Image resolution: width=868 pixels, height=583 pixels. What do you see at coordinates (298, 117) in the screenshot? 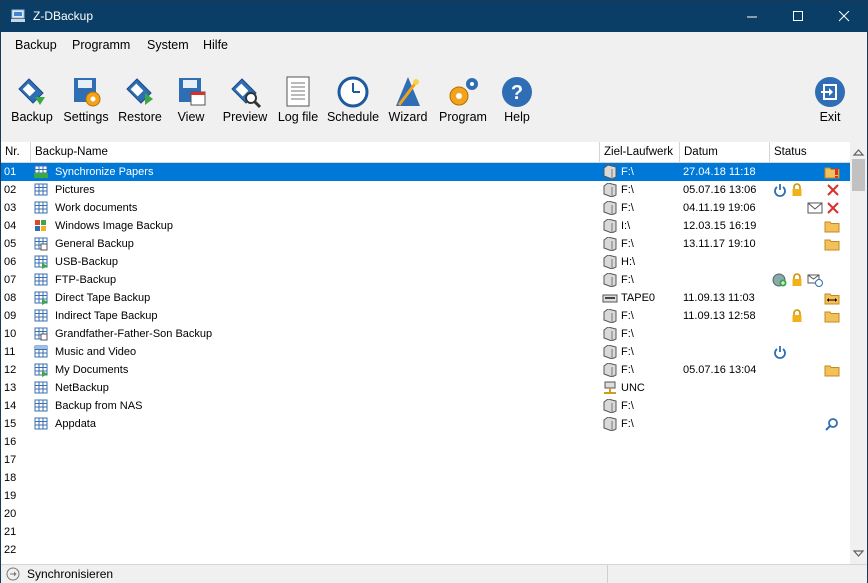
I see `log-file-label: Log file` at bounding box center [298, 117].